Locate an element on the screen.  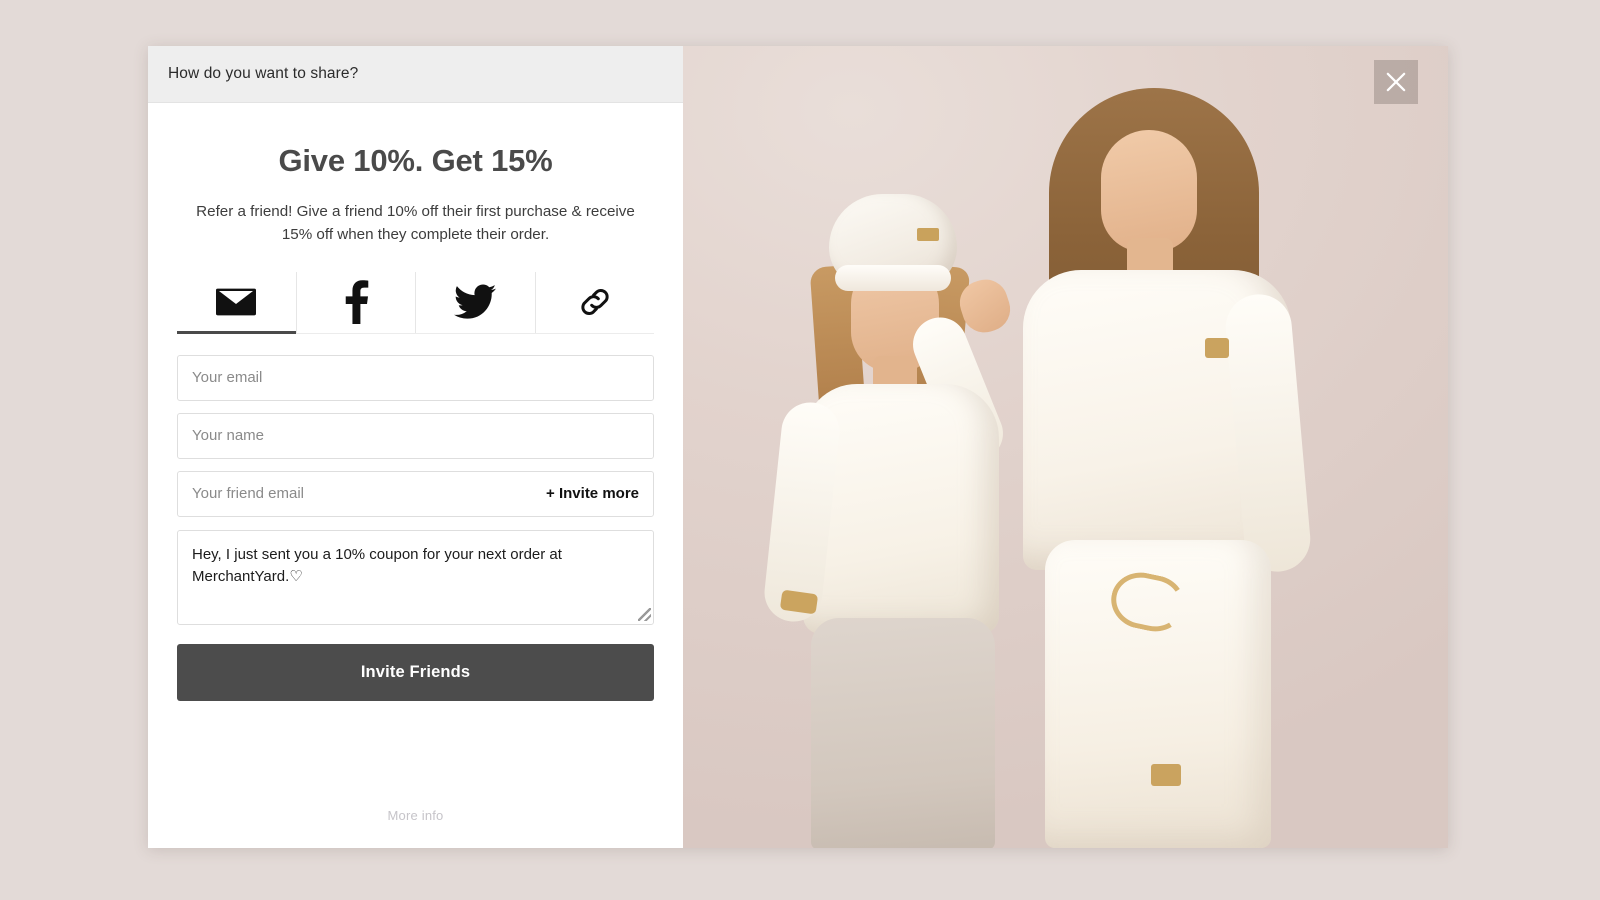
message-textarea is located at coordinates (415, 577).